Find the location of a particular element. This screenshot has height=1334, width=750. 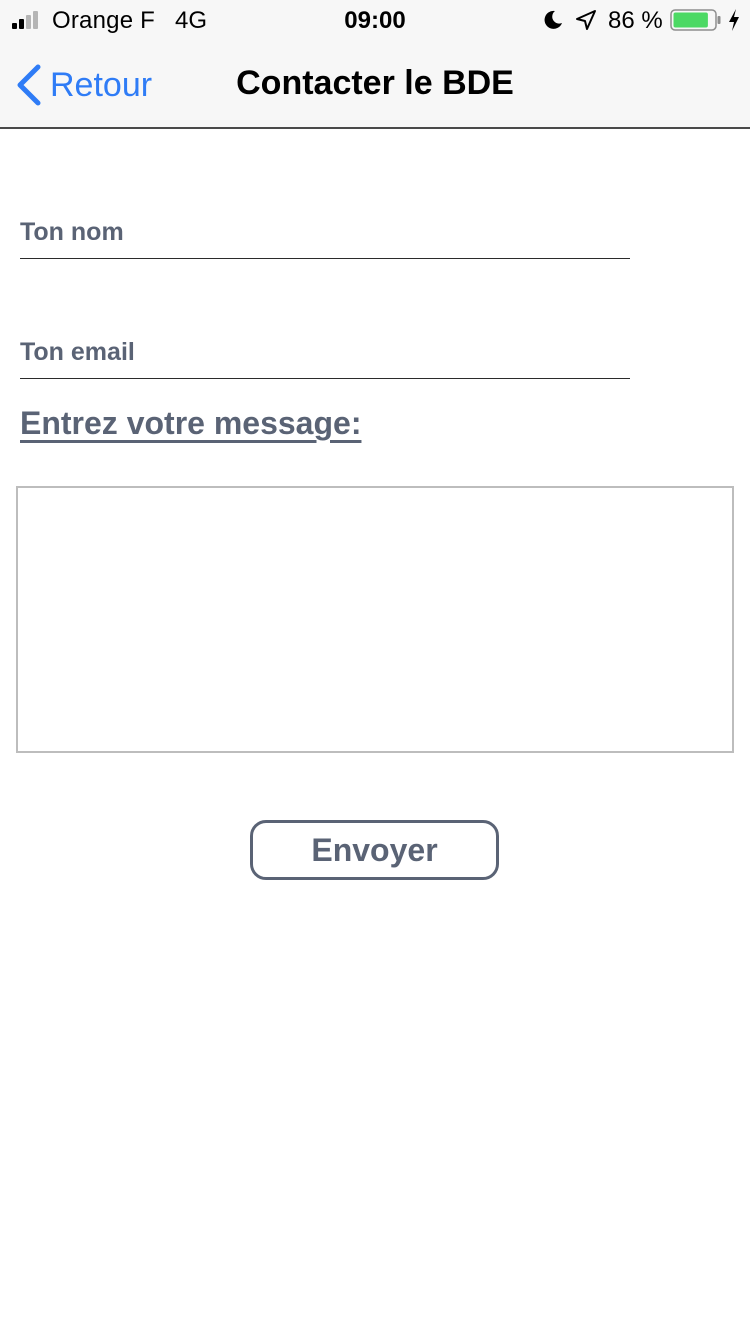

email-field is located at coordinates (325, 353).